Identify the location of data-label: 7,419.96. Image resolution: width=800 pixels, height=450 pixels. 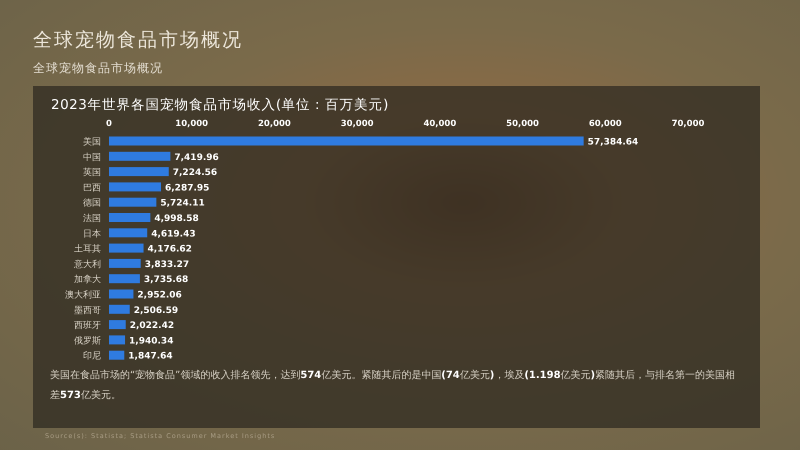
(196, 157).